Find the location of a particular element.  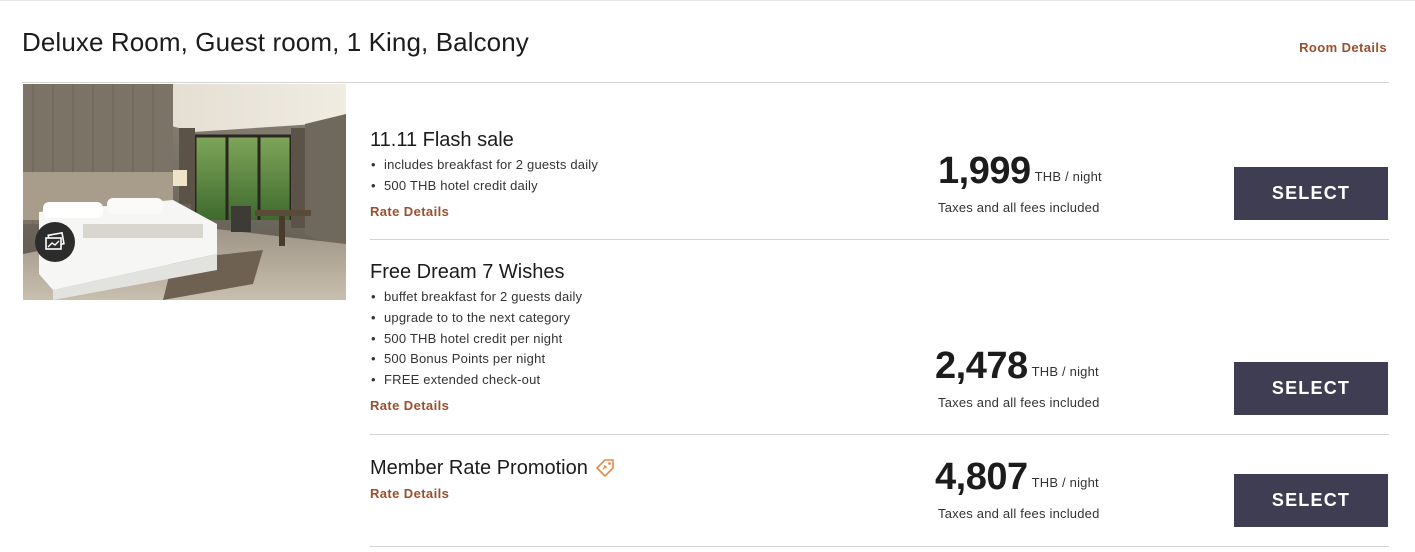

header-divider is located at coordinates (705, 82).